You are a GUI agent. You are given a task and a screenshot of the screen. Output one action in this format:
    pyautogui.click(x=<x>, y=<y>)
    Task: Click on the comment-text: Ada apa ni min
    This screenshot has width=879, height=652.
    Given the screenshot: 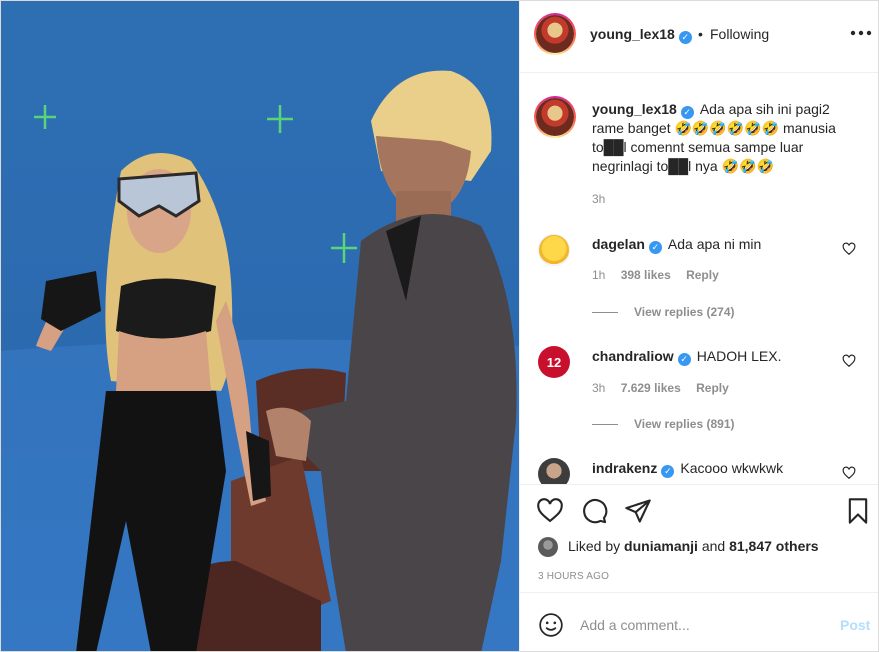 What is the action you would take?
    pyautogui.click(x=714, y=244)
    